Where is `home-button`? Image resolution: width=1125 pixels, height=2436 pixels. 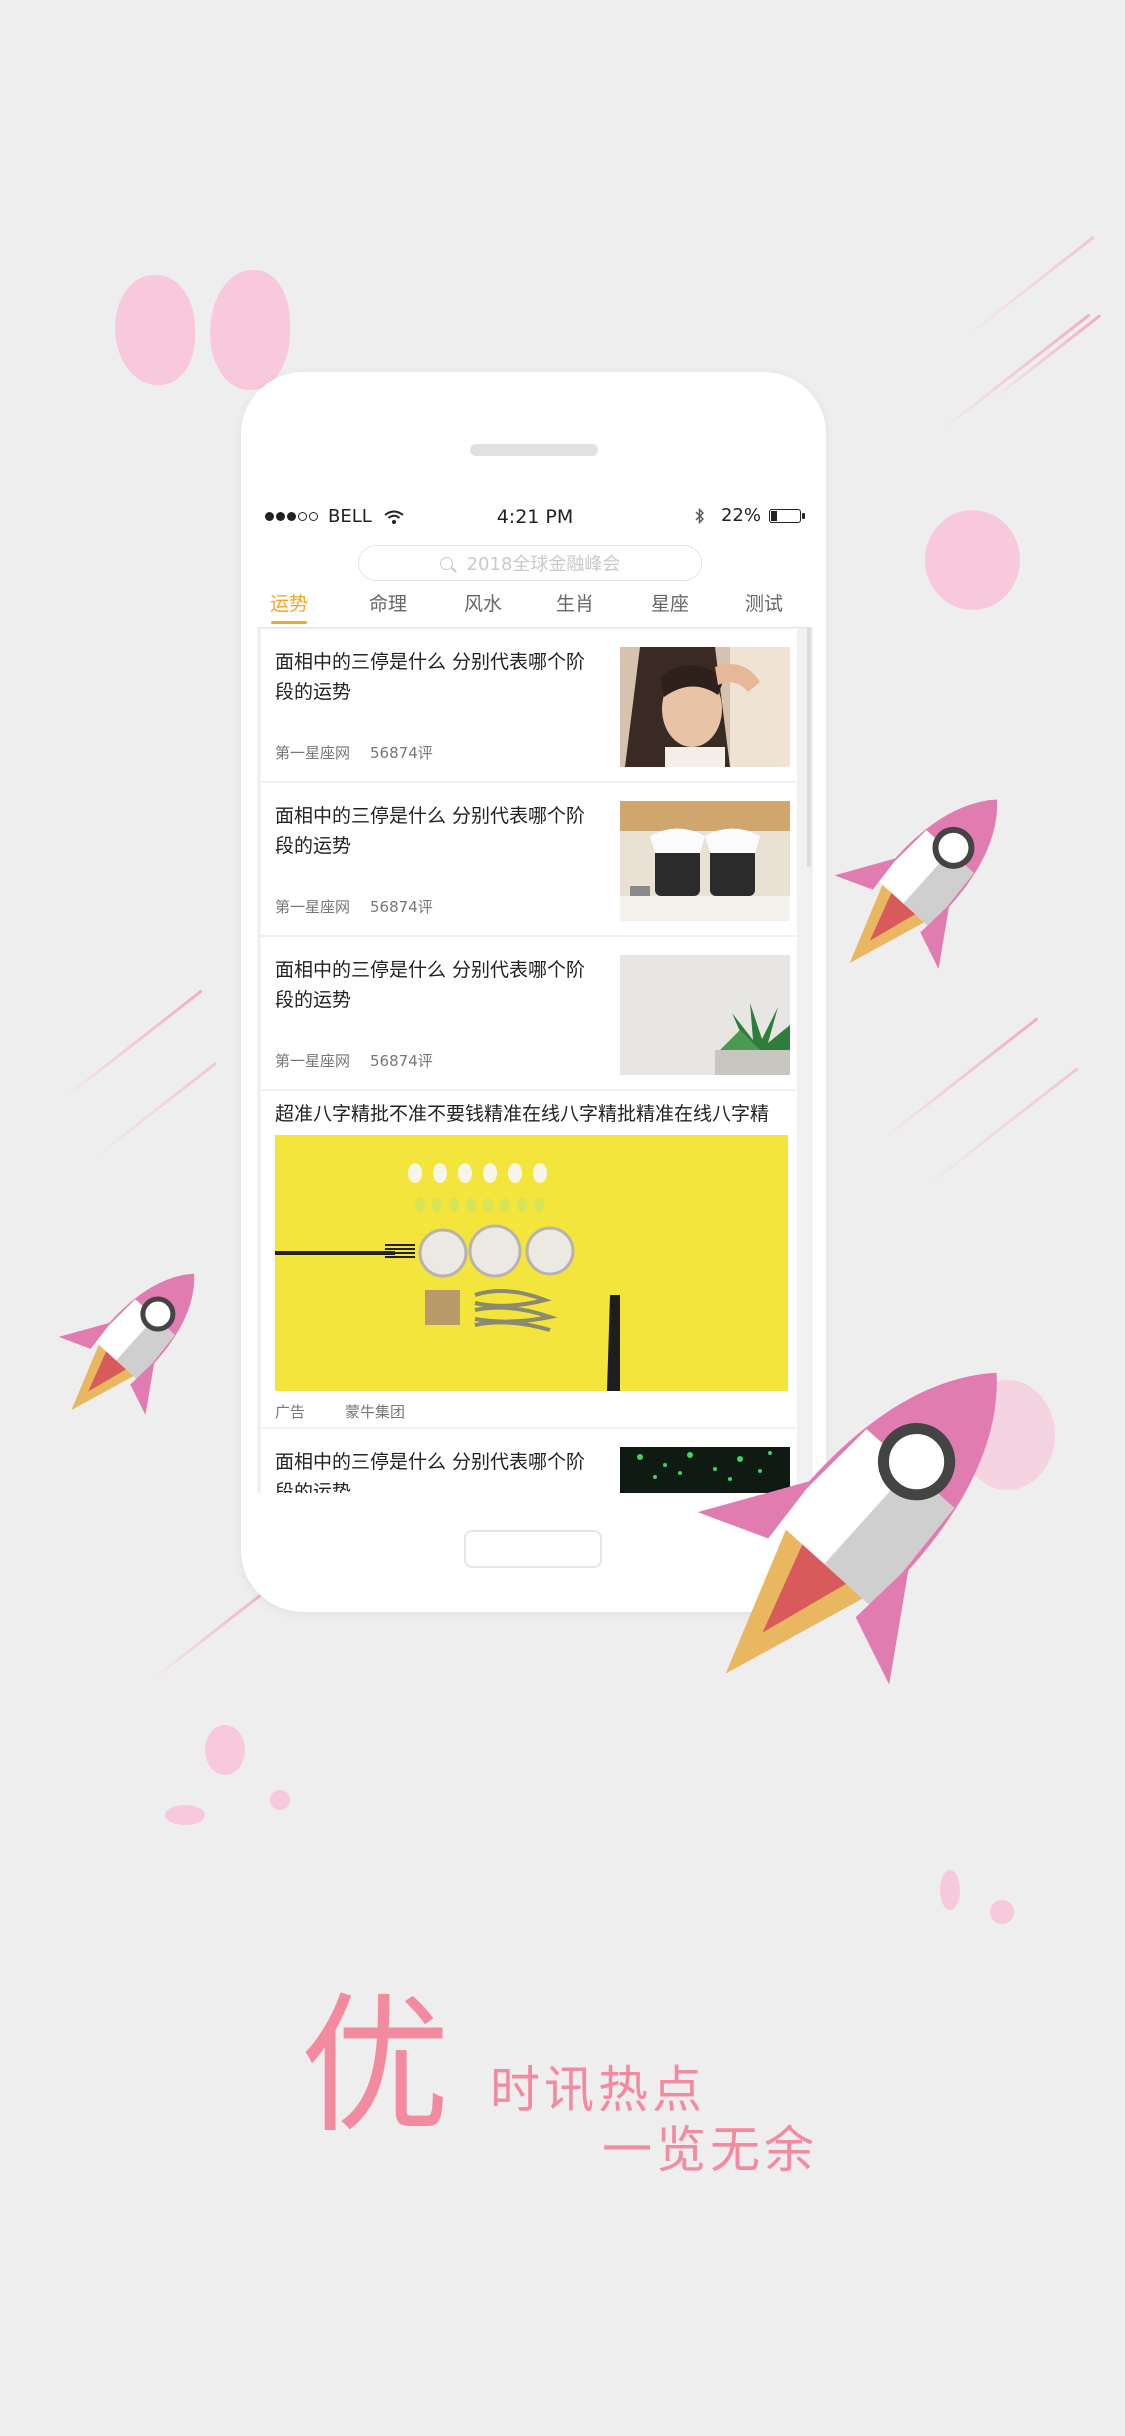 home-button is located at coordinates (533, 1549).